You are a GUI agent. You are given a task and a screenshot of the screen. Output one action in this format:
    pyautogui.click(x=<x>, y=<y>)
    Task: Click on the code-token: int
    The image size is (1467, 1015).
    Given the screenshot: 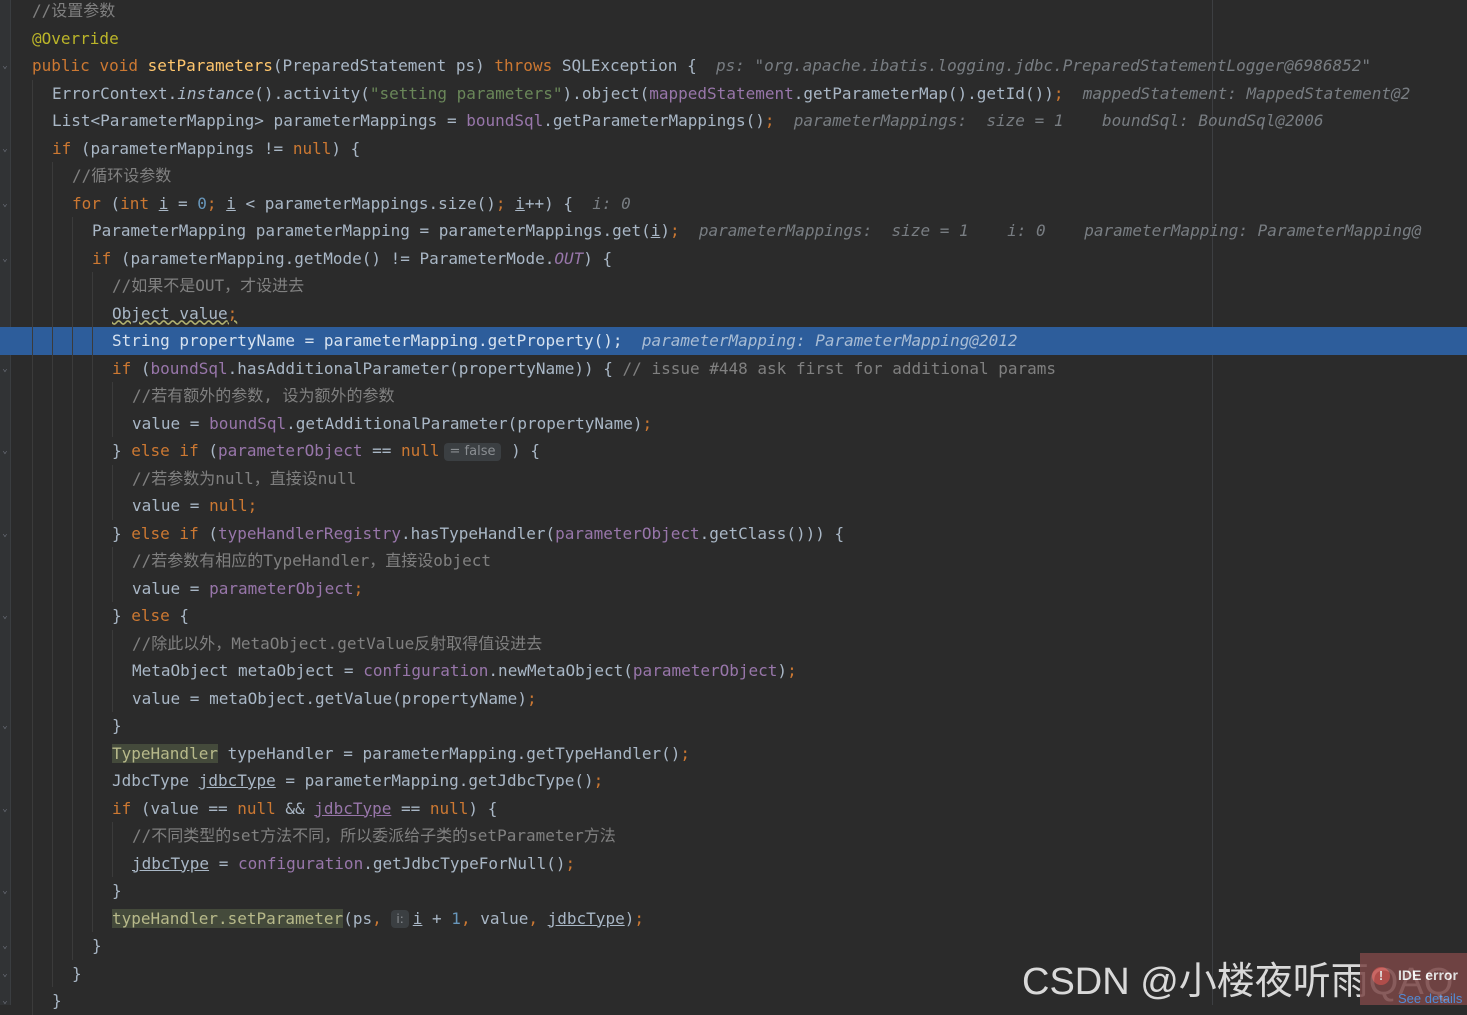 What is the action you would take?
    pyautogui.click(x=135, y=203)
    